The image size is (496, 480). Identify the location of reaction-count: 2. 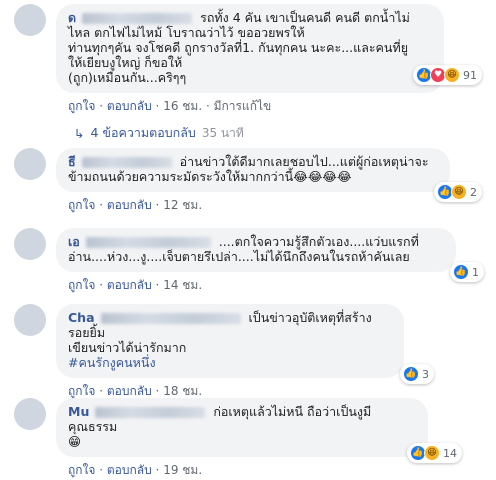
(473, 192).